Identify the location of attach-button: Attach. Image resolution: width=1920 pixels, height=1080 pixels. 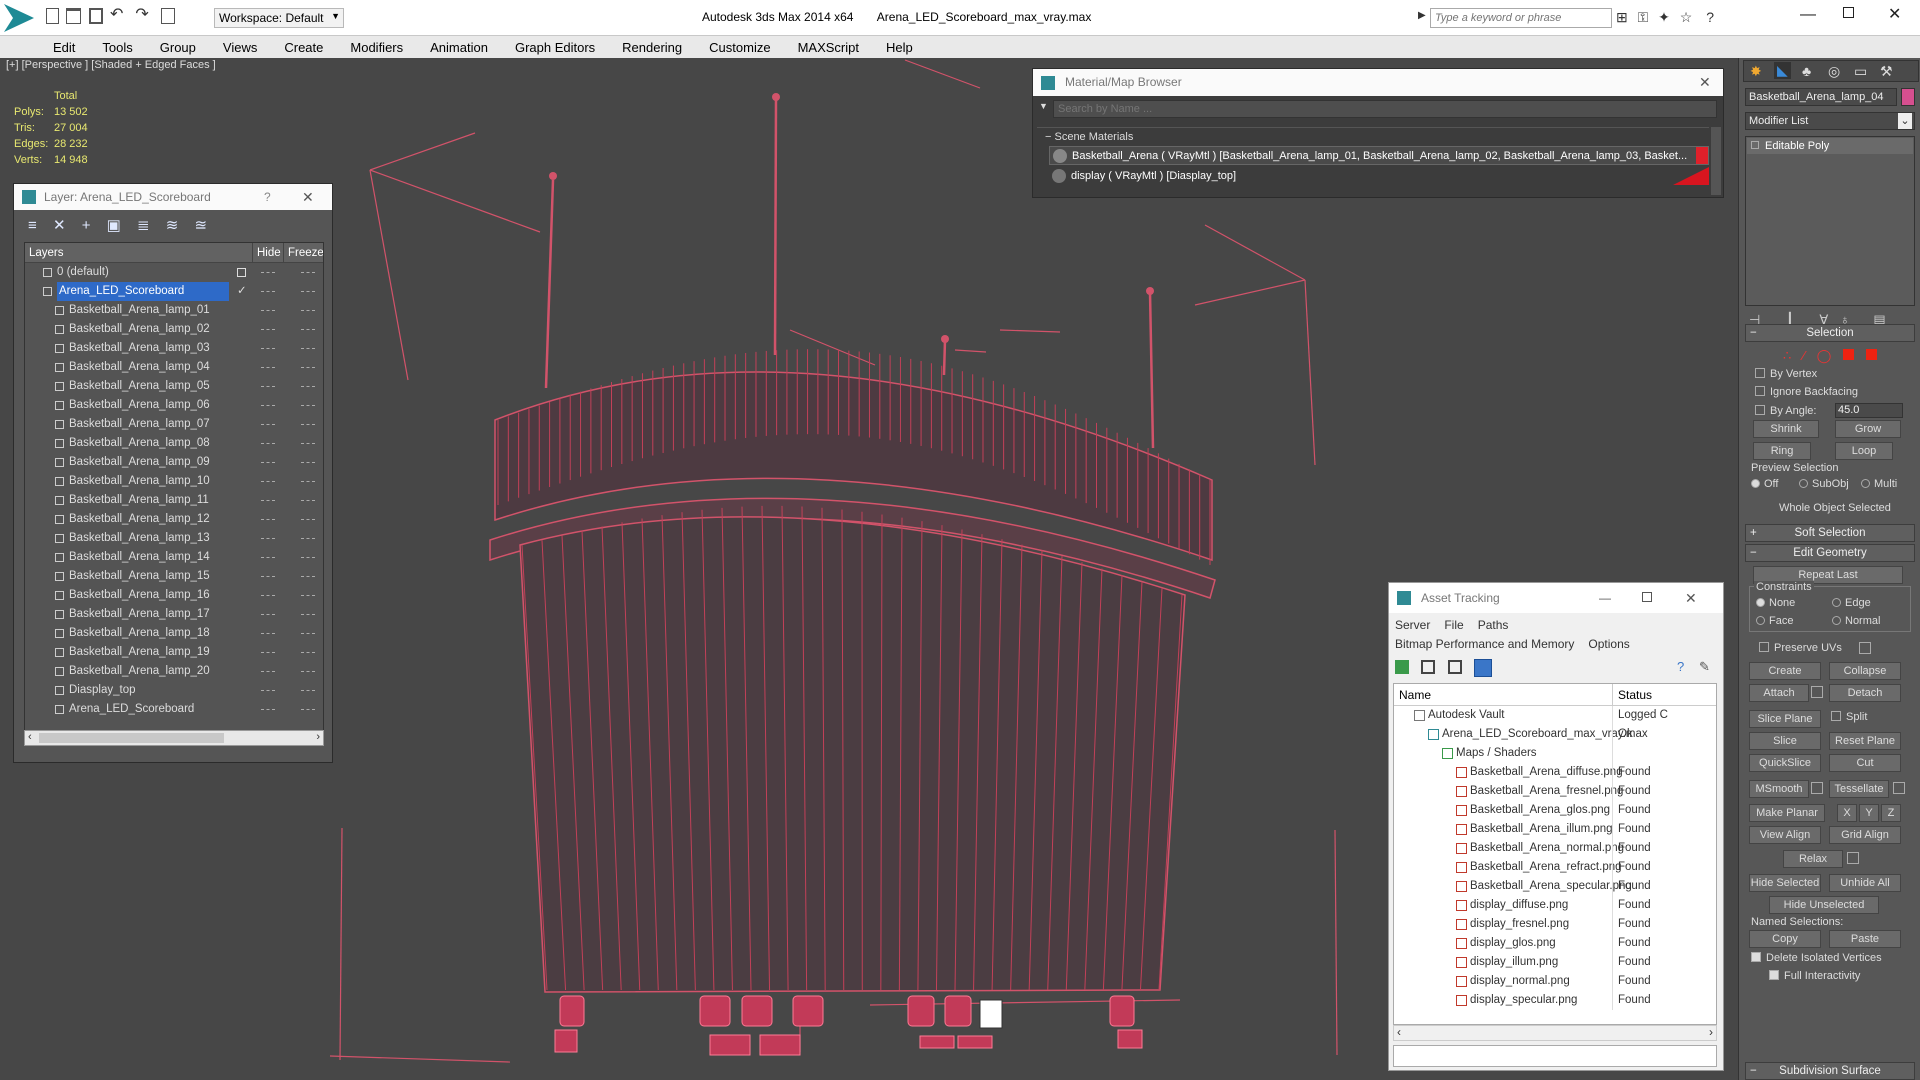
(1779, 693).